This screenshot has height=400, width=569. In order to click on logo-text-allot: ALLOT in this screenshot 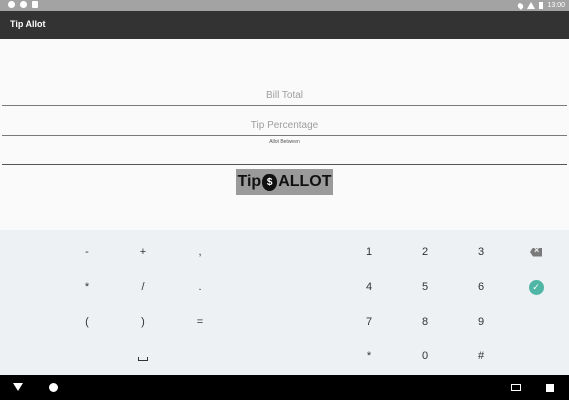, I will do `click(305, 181)`.